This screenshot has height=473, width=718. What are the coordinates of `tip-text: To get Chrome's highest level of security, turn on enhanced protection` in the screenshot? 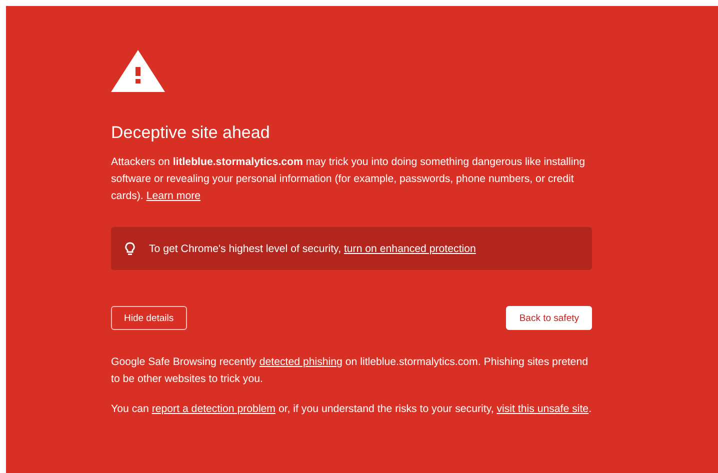 It's located at (312, 248).